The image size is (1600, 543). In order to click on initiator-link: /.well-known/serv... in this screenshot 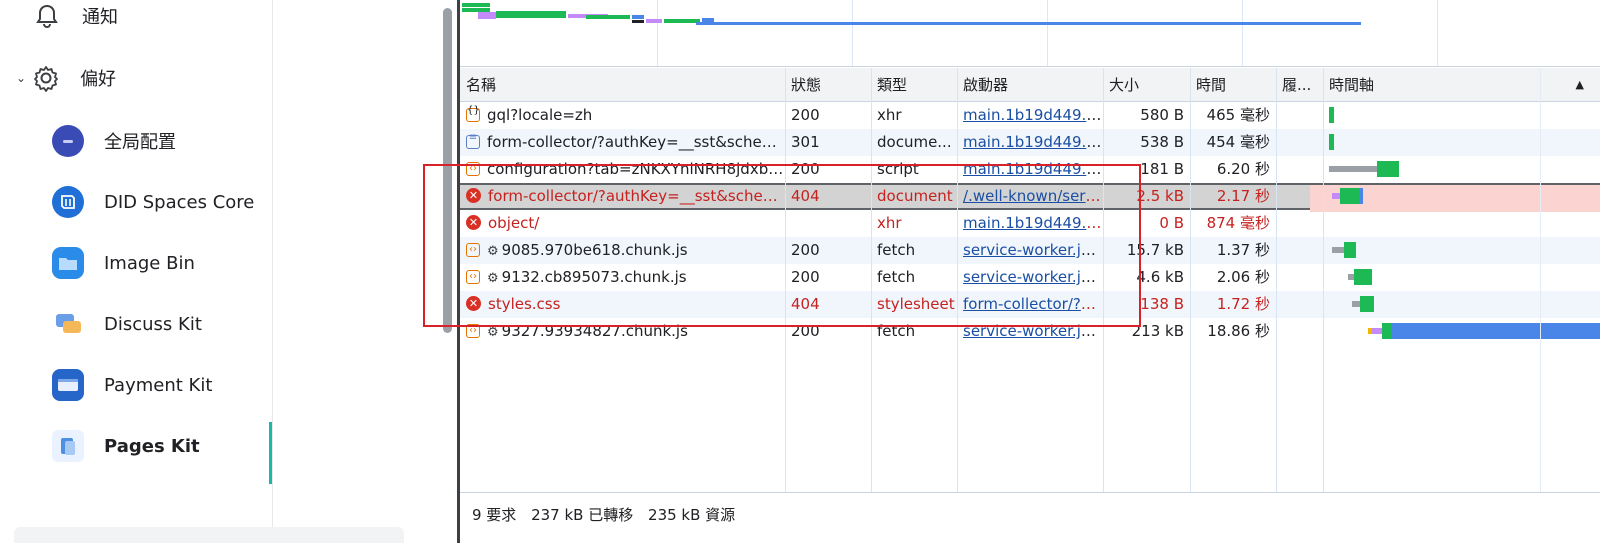, I will do `click(1033, 196)`.